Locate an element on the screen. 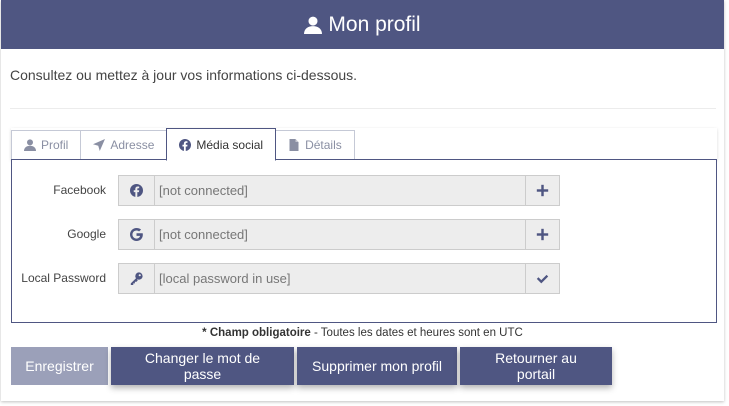  tab-media-social: Média social is located at coordinates (221, 144).